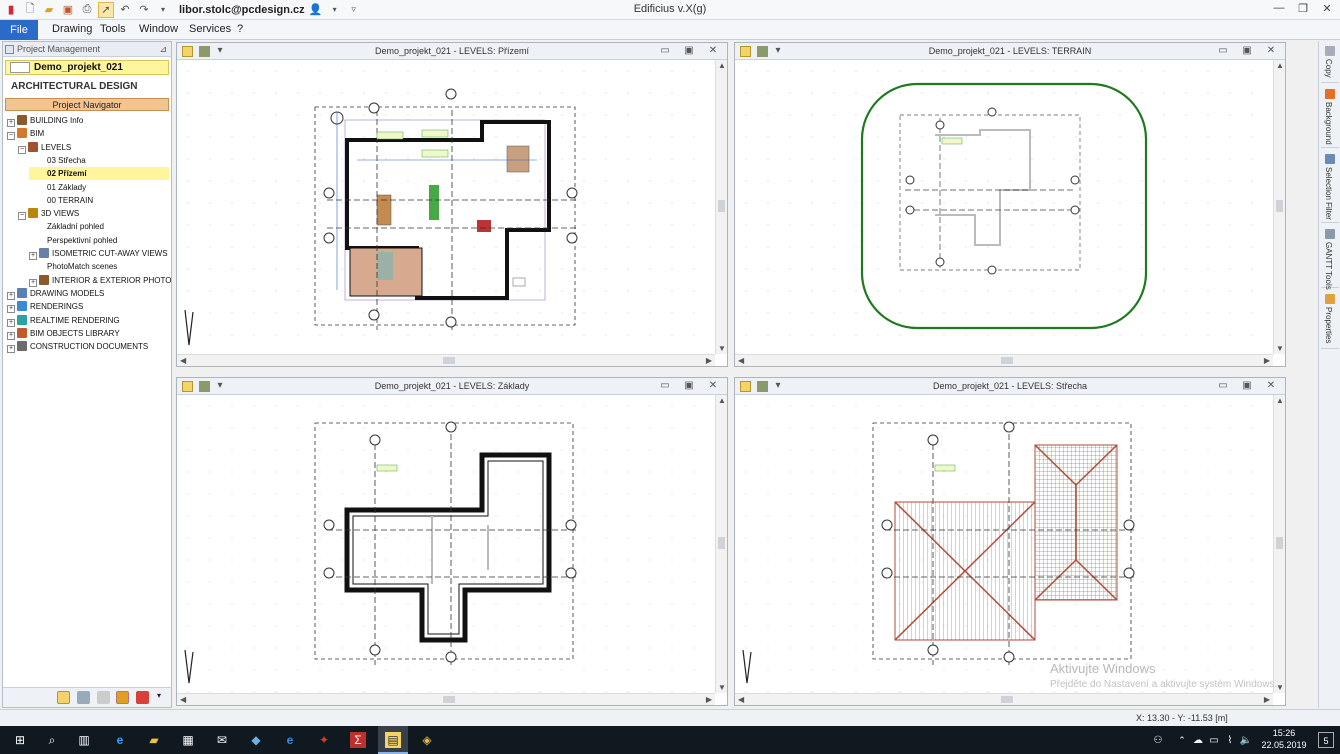 This screenshot has height=754, width=1340. What do you see at coordinates (99, 200) in the screenshot?
I see `tree-item: 00 TERRAIN` at bounding box center [99, 200].